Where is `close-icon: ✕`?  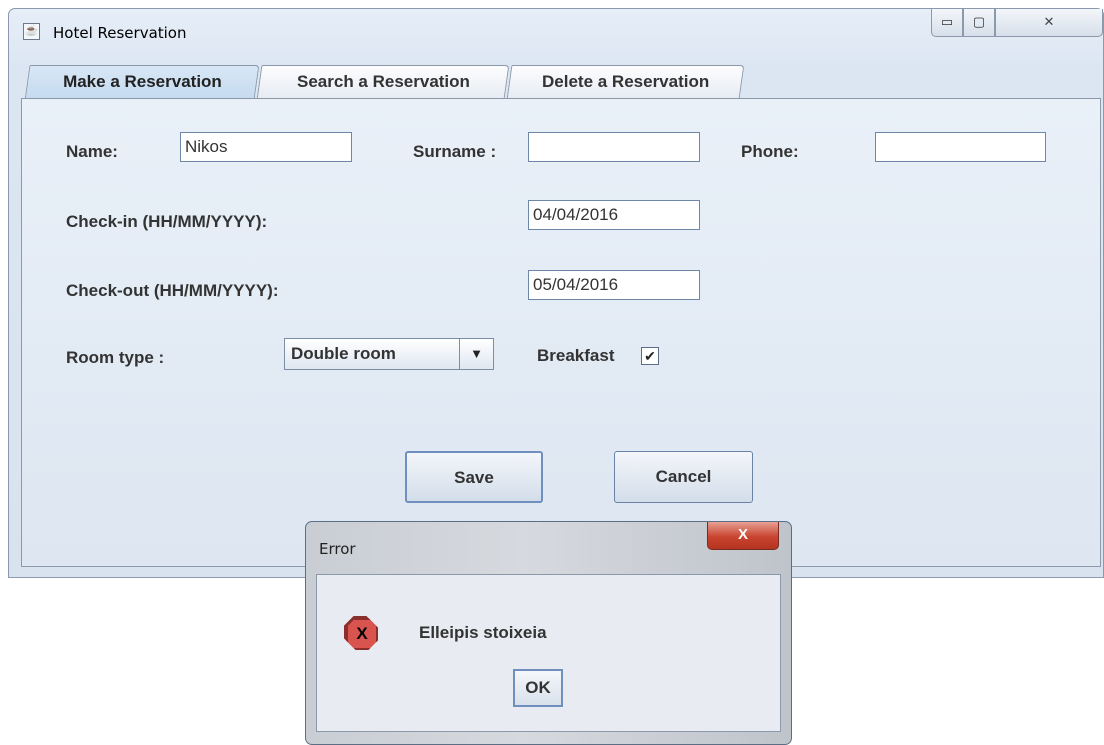
close-icon: ✕ is located at coordinates (1049, 21).